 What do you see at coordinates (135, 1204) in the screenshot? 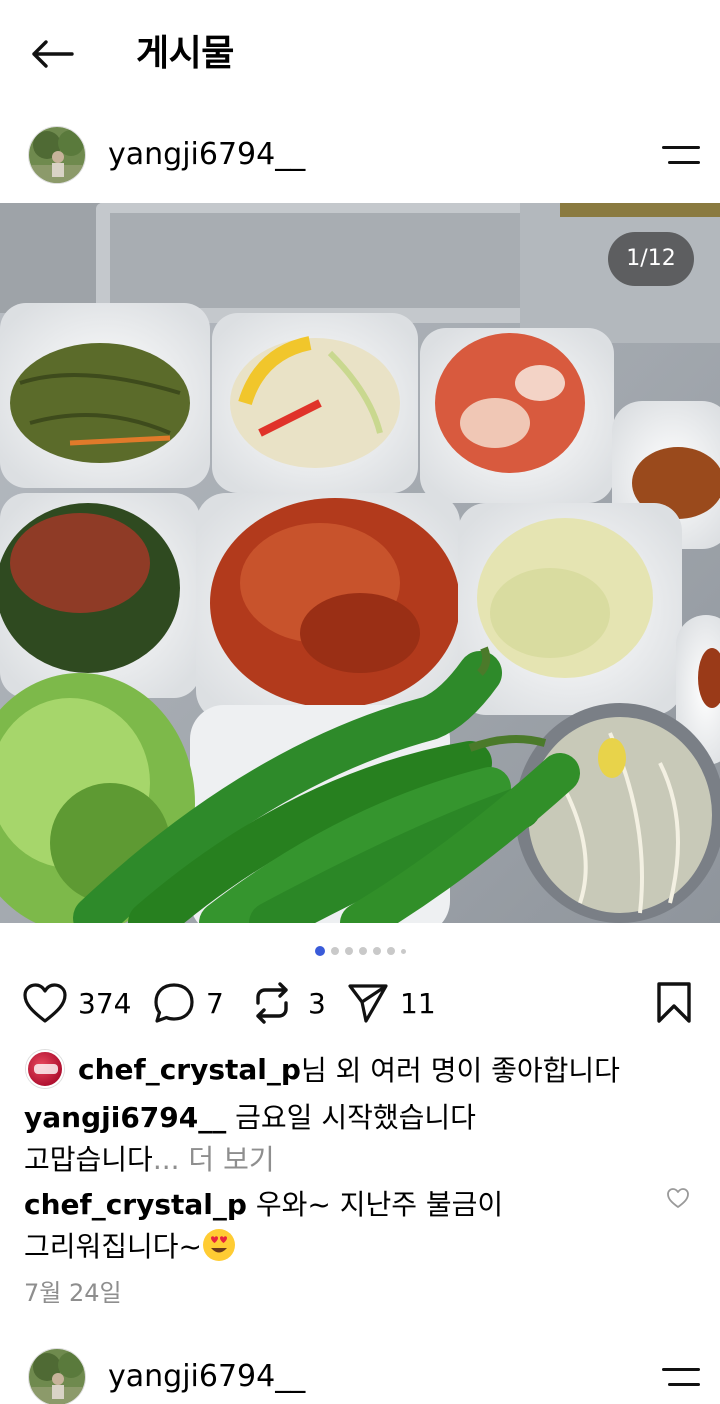
I see `comment-username: chef_crystal_p` at bounding box center [135, 1204].